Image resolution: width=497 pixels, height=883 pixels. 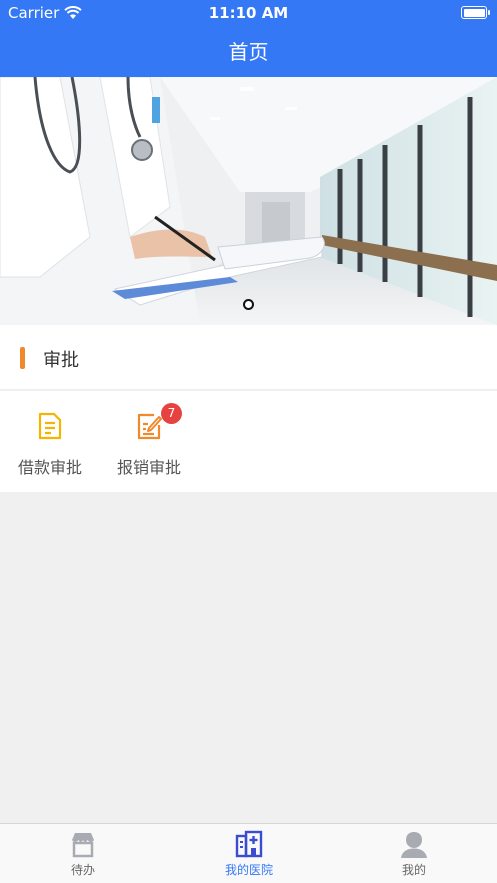 I want to click on tab-mine-label: 我的, so click(x=413, y=870).